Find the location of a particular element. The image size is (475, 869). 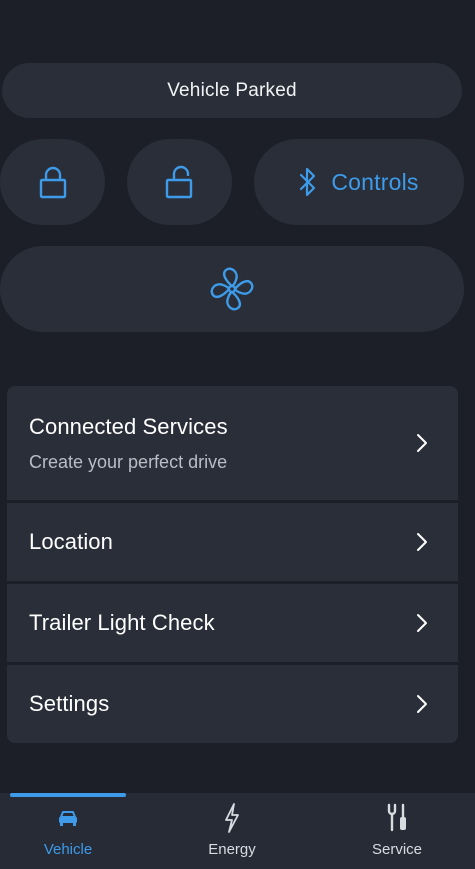

lock-icon is located at coordinates (52, 182).